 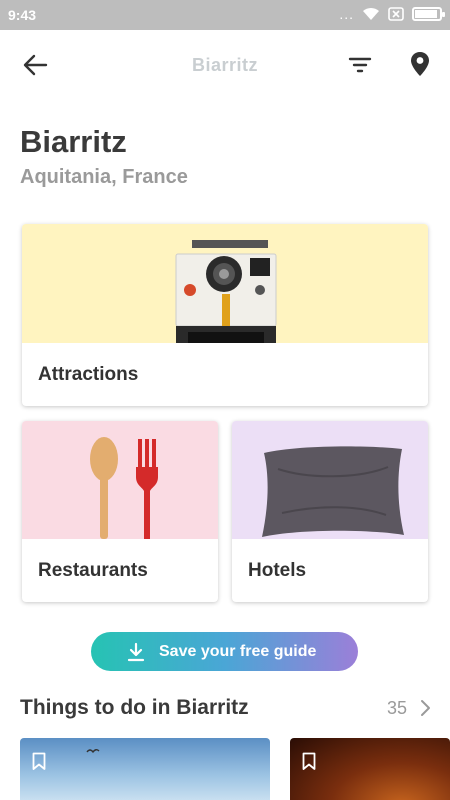 I want to click on header-title: Biarritz, so click(x=224, y=65).